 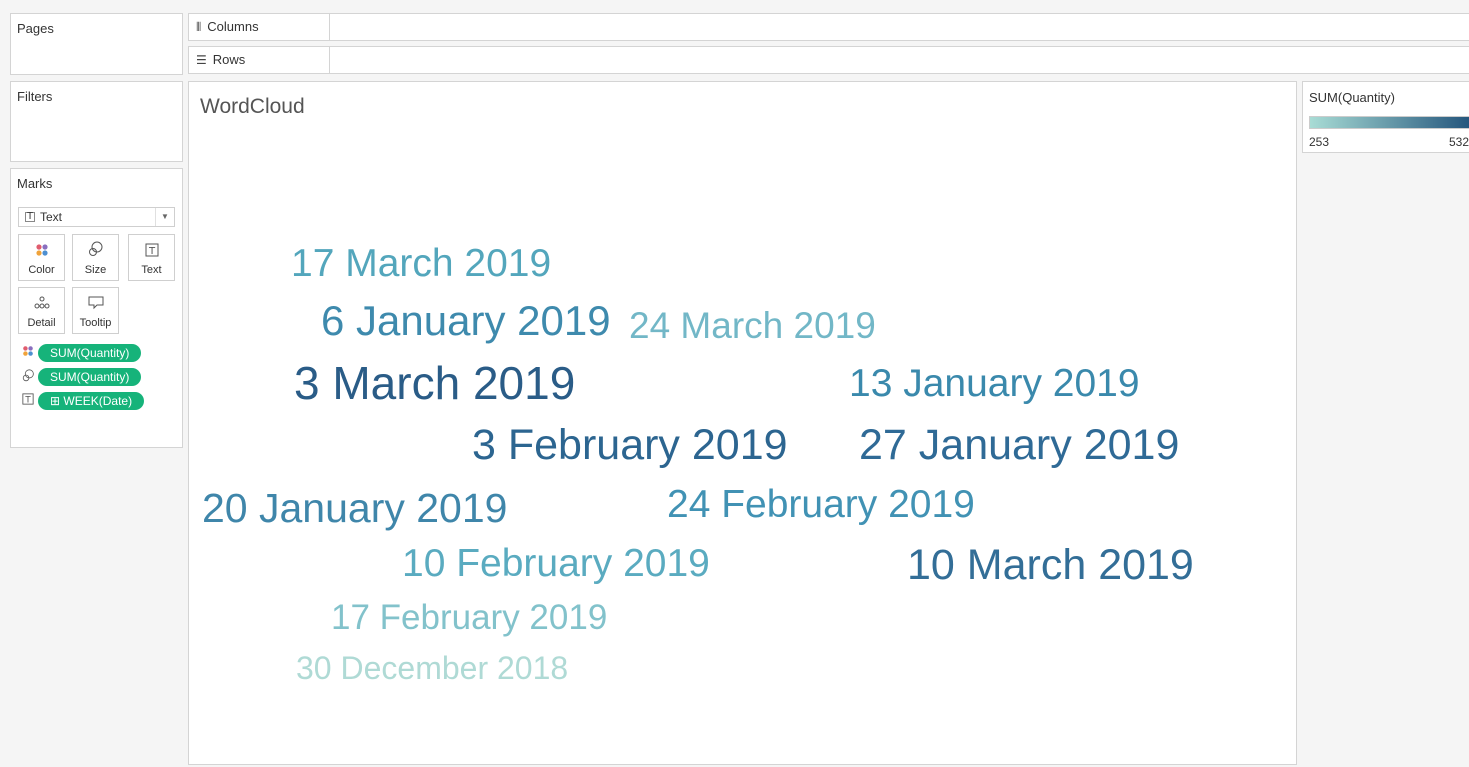 What do you see at coordinates (199, 27) in the screenshot?
I see `columns-icon: ⦀` at bounding box center [199, 27].